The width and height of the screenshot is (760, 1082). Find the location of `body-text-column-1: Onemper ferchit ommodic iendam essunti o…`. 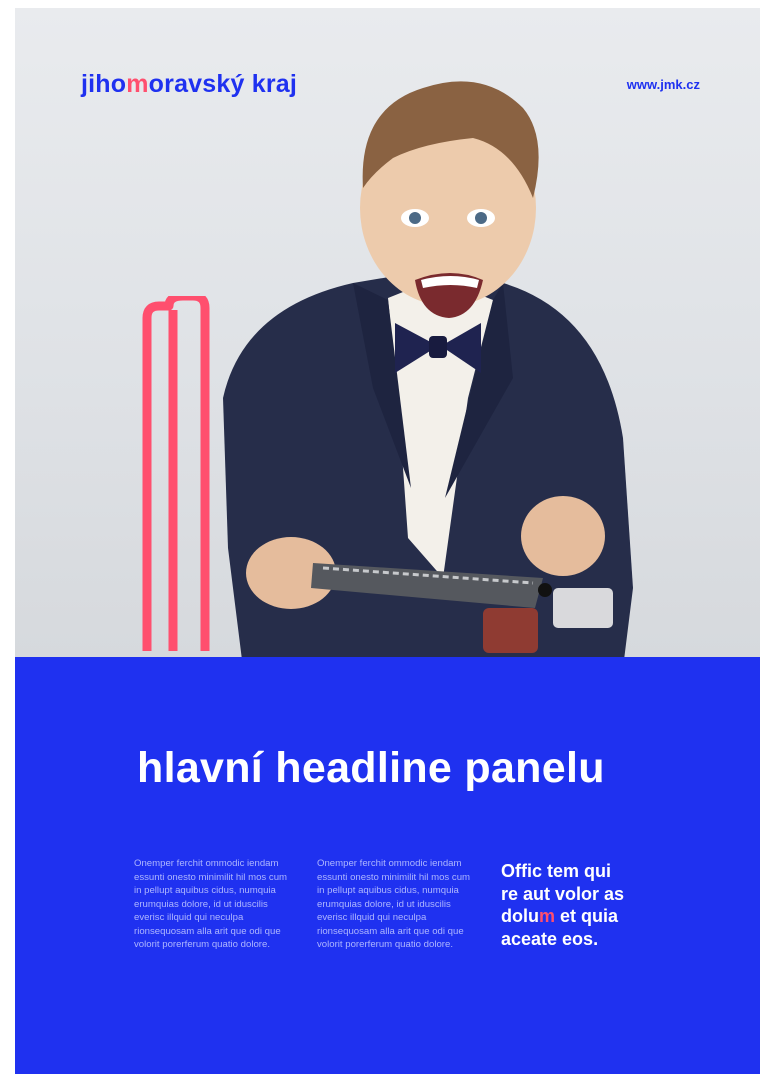

body-text-column-1: Onemper ferchit ommodic iendam essunti o… is located at coordinates (211, 904).